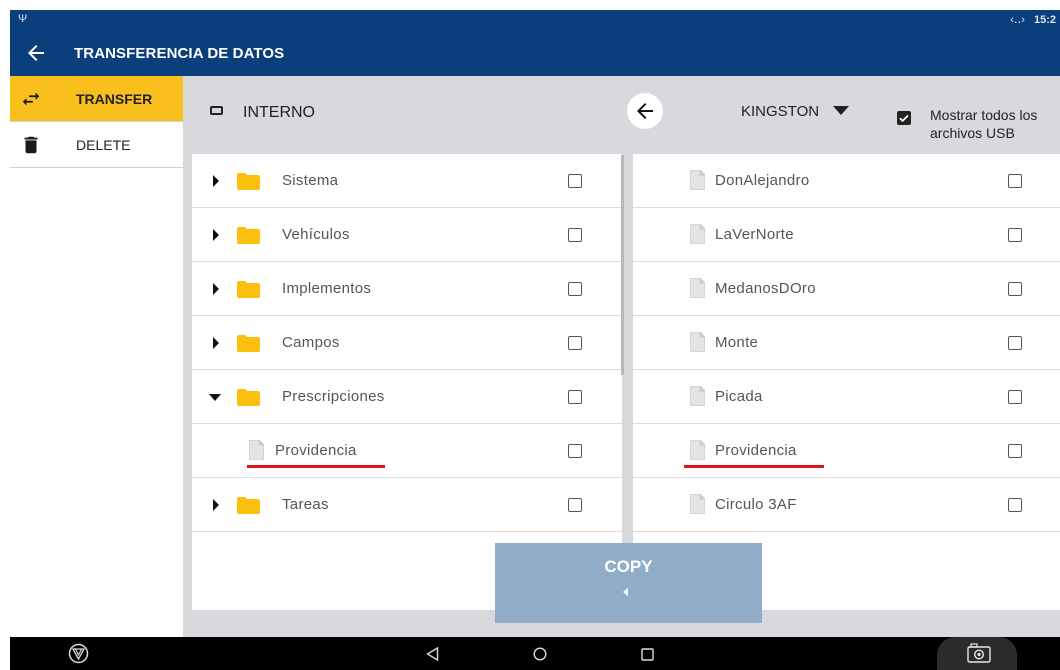 This screenshot has width=1060, height=670. I want to click on item-name: Circulo 3AF, so click(756, 504).